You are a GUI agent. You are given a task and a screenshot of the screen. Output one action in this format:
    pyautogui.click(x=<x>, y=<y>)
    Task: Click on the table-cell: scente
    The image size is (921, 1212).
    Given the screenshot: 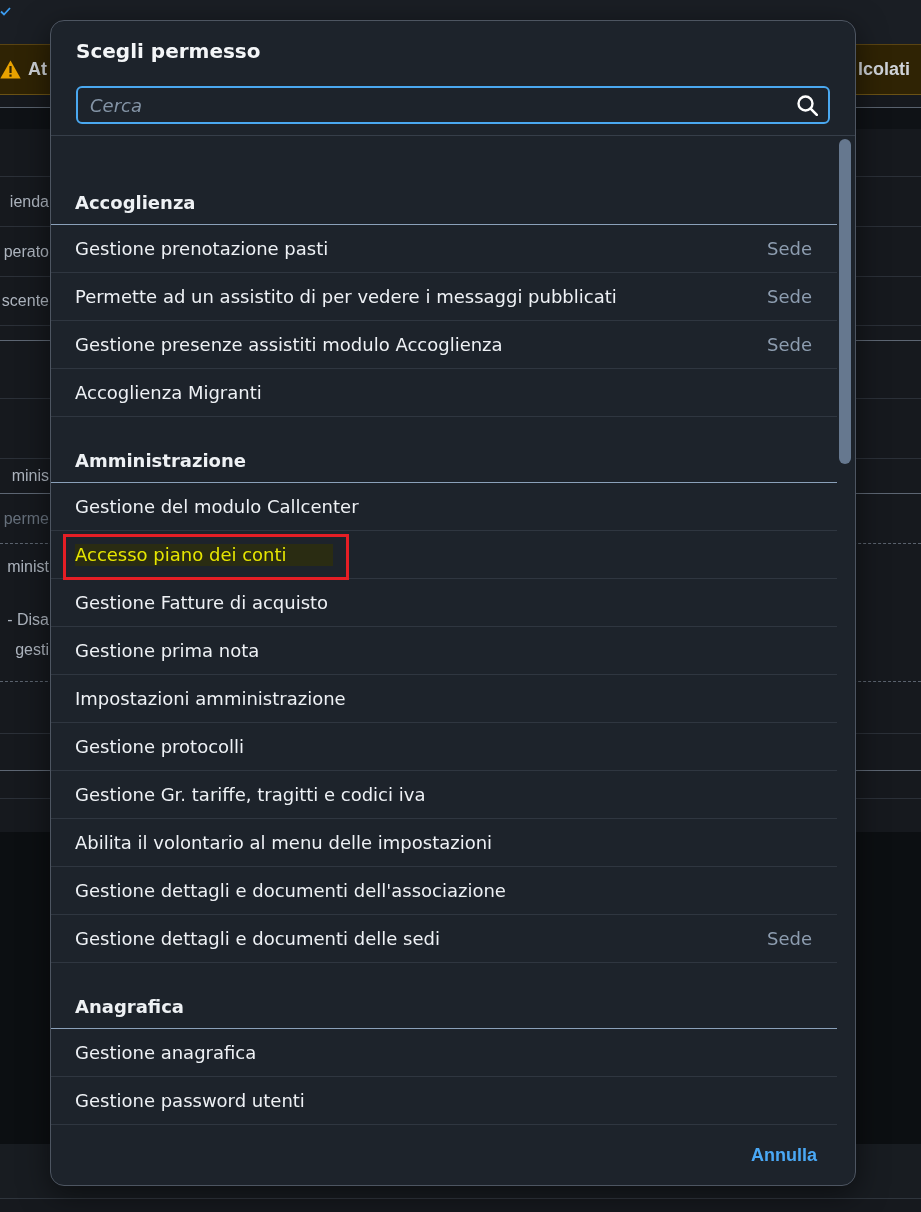 What is the action you would take?
    pyautogui.click(x=25, y=301)
    